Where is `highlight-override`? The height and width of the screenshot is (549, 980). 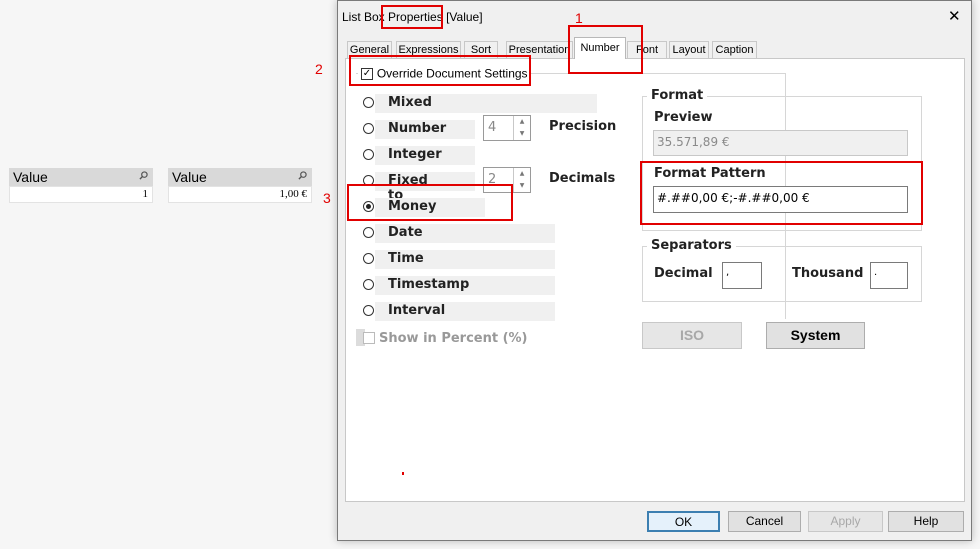
highlight-override is located at coordinates (440, 70).